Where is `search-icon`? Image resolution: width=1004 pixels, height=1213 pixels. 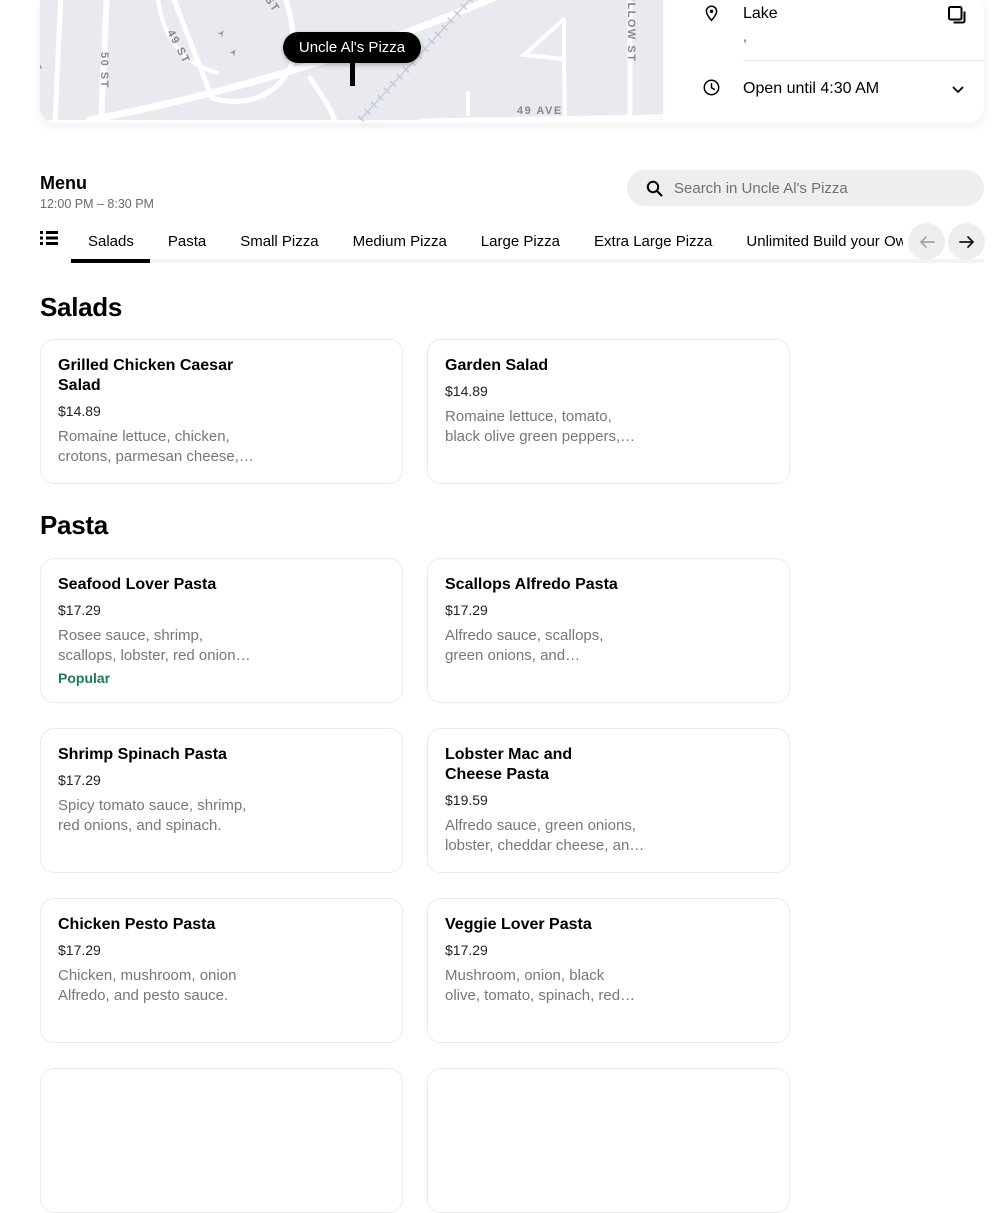 search-icon is located at coordinates (654, 188).